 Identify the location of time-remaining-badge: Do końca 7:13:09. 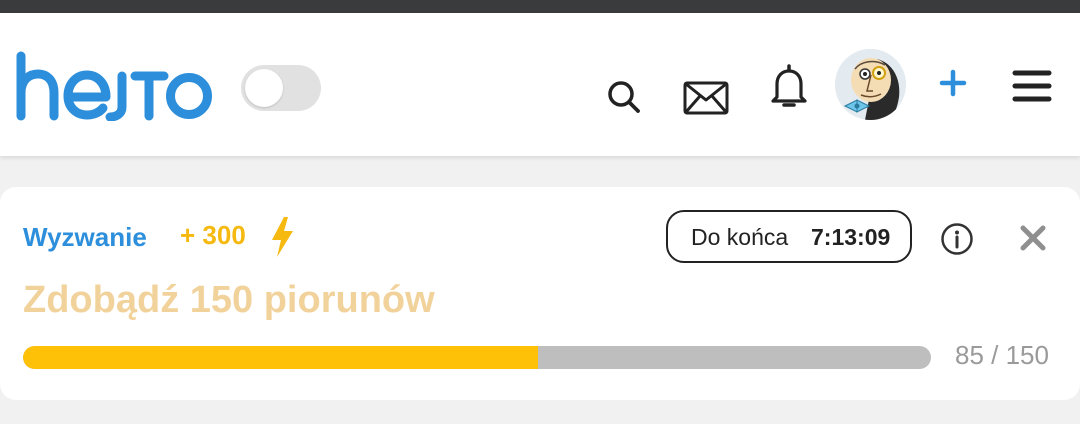
(789, 236).